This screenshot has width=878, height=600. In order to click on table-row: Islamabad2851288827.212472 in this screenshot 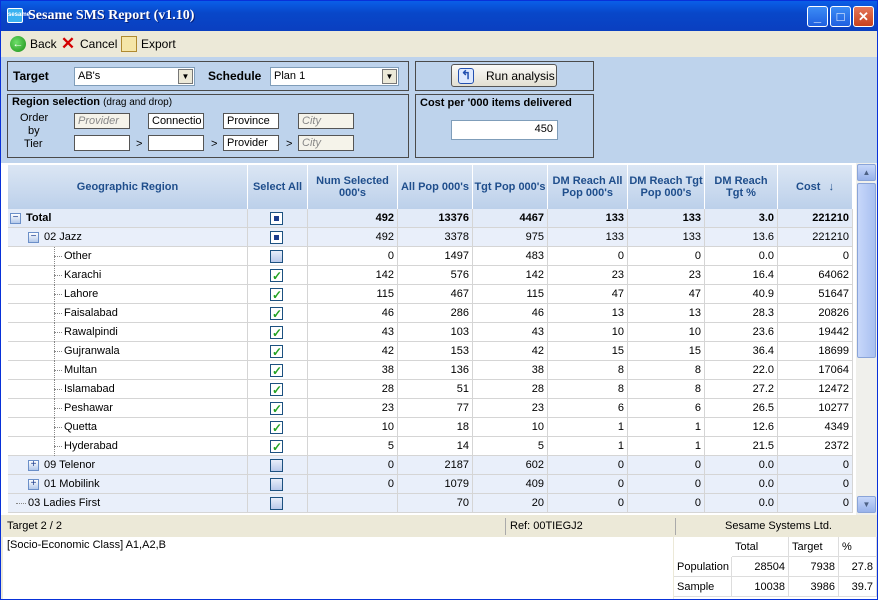, I will do `click(430, 389)`.